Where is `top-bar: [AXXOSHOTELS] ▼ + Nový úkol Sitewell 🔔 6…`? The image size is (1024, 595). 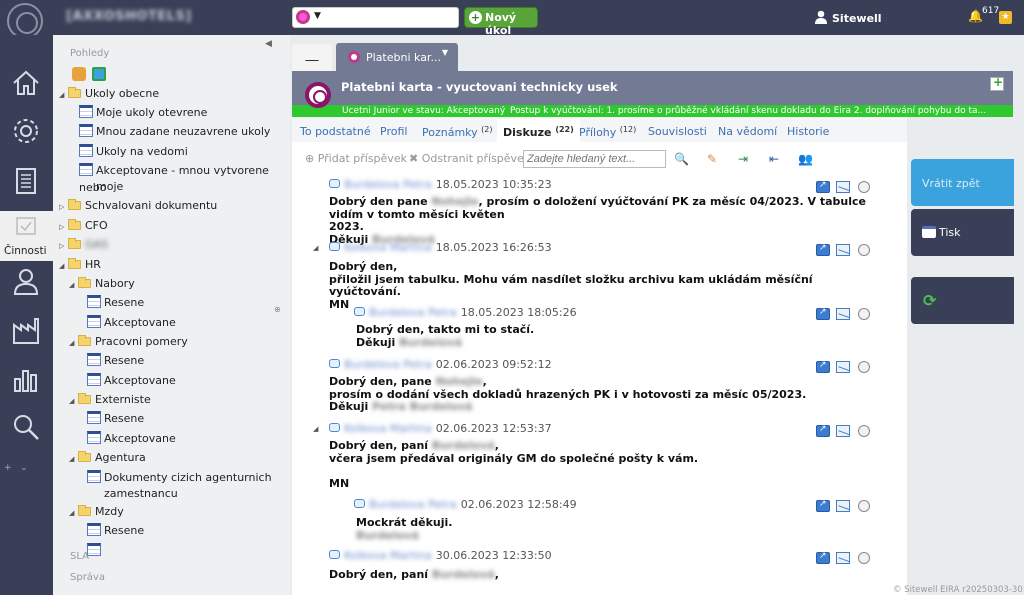
top-bar: [AXXOSHOTELS] ▼ + Nový úkol Sitewell 🔔 6… is located at coordinates (512, 19).